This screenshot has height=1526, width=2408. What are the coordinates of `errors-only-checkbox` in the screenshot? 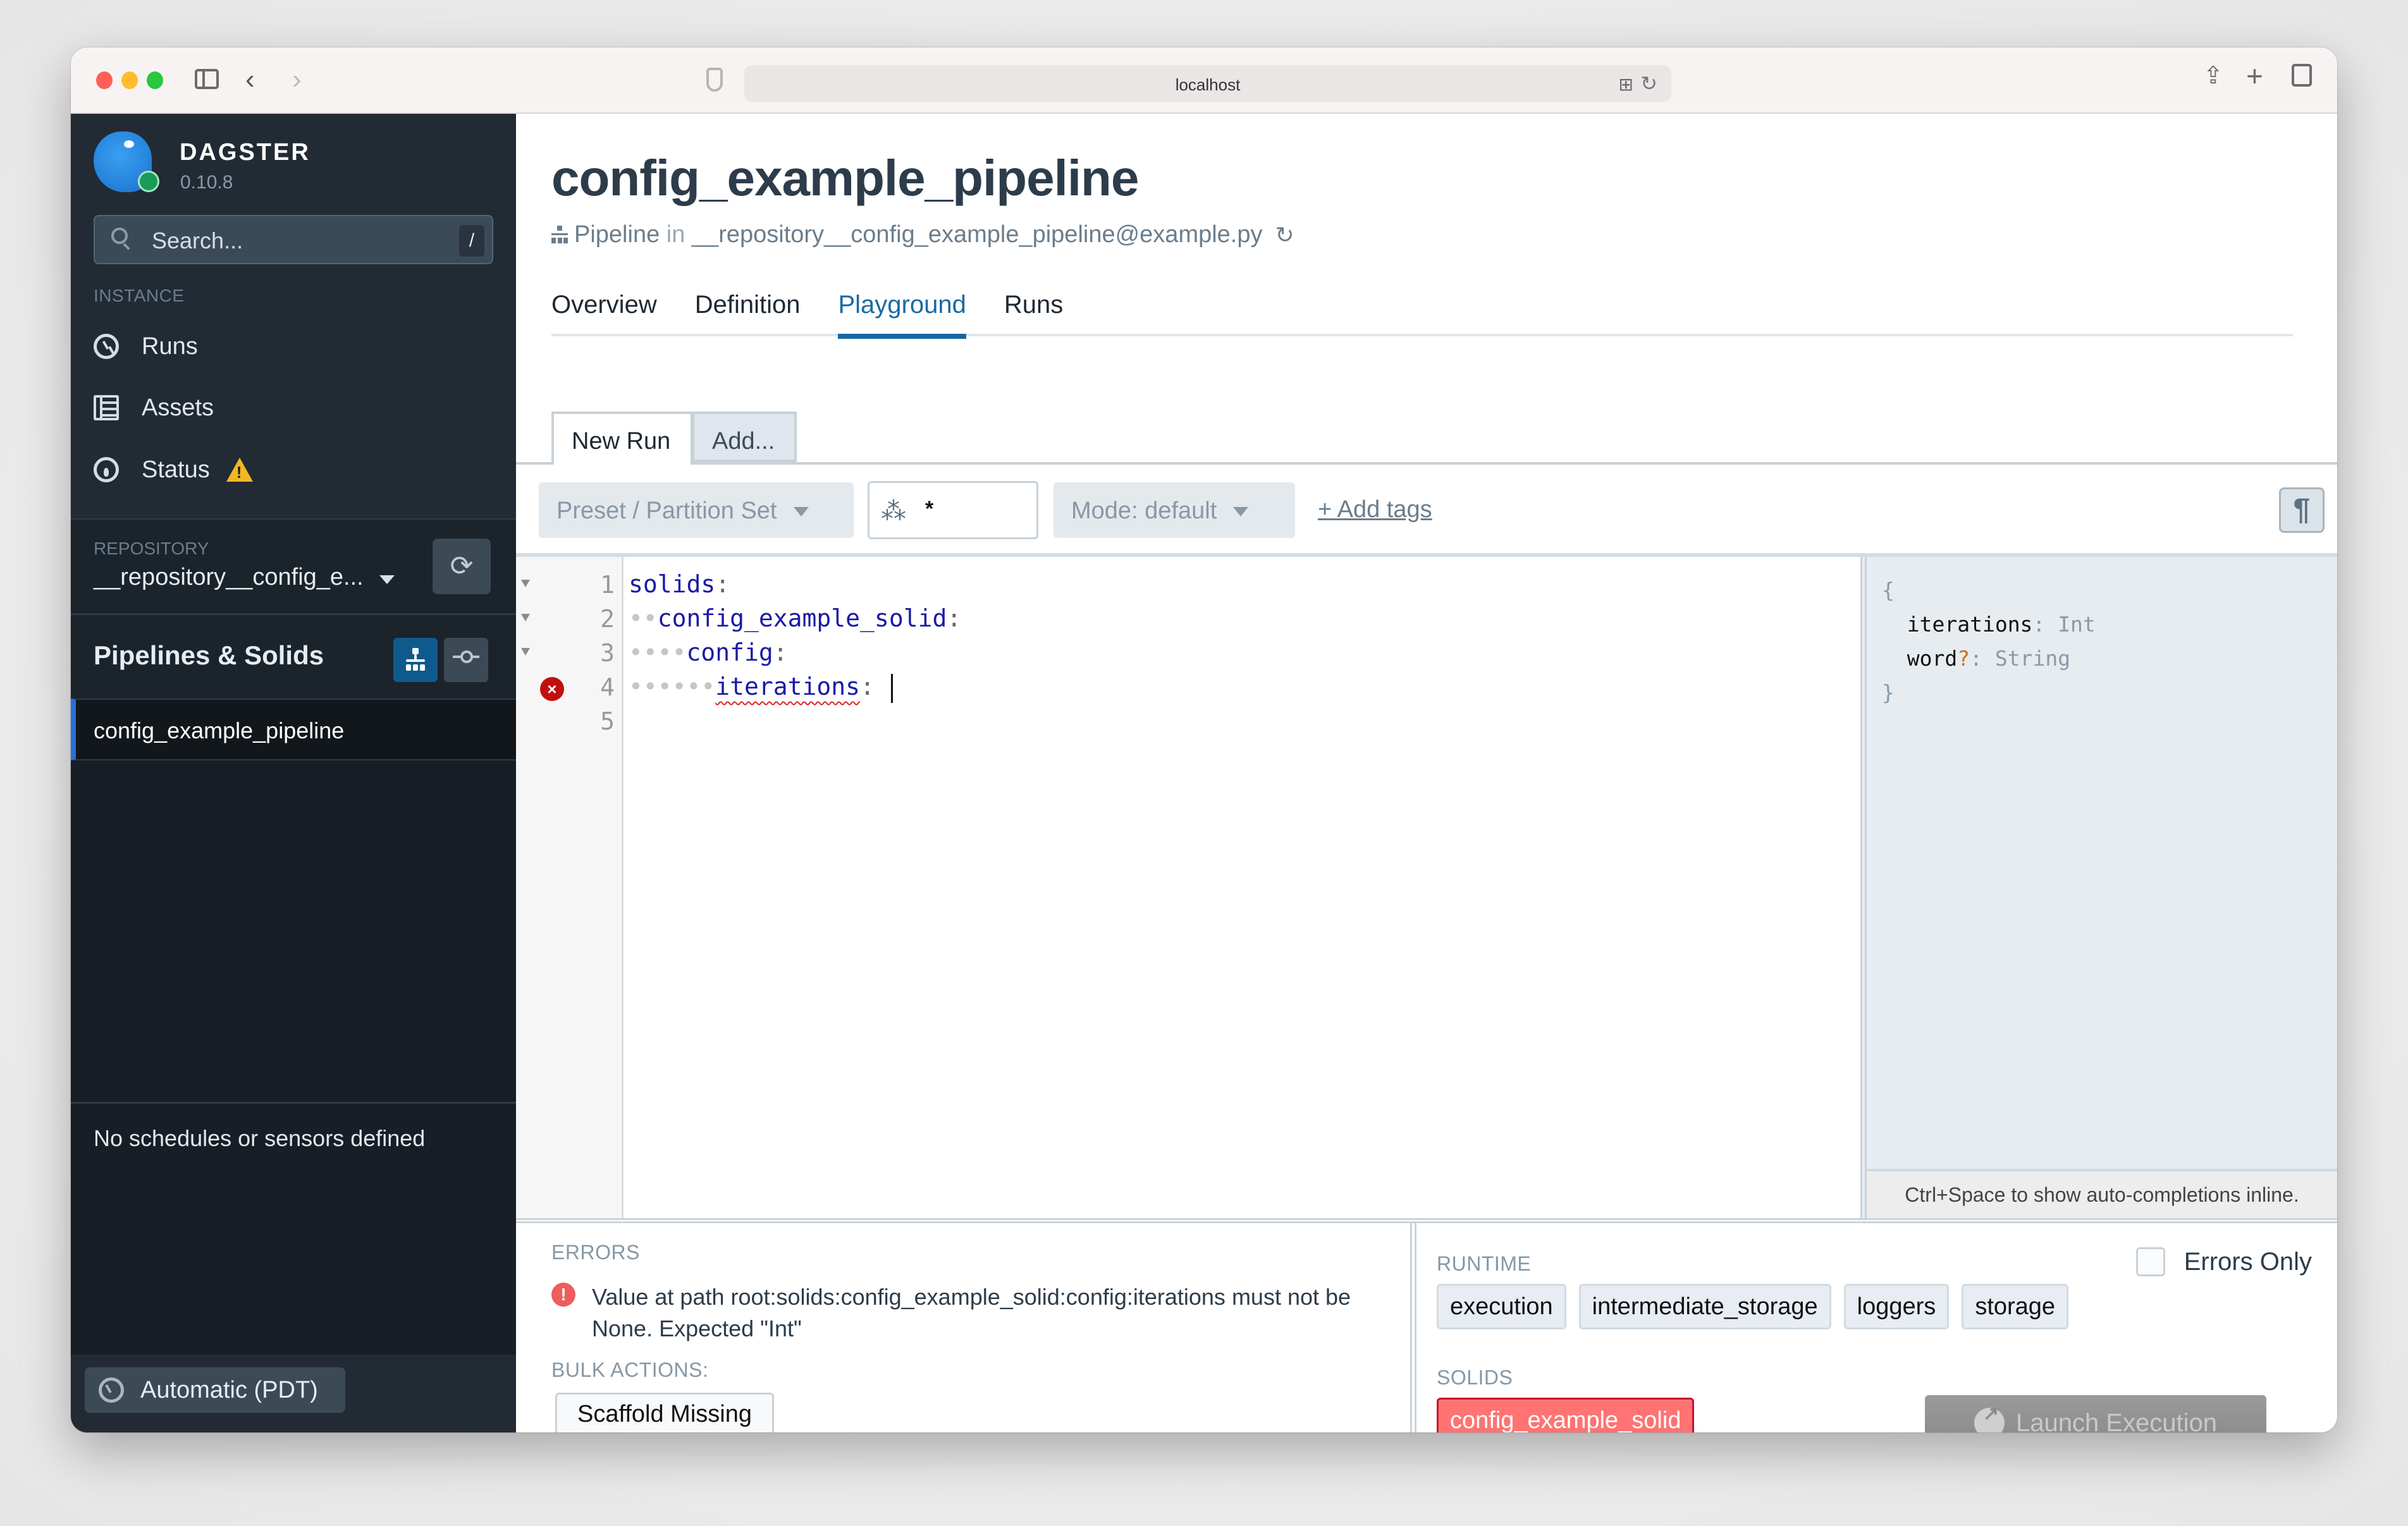 It's located at (2150, 1261).